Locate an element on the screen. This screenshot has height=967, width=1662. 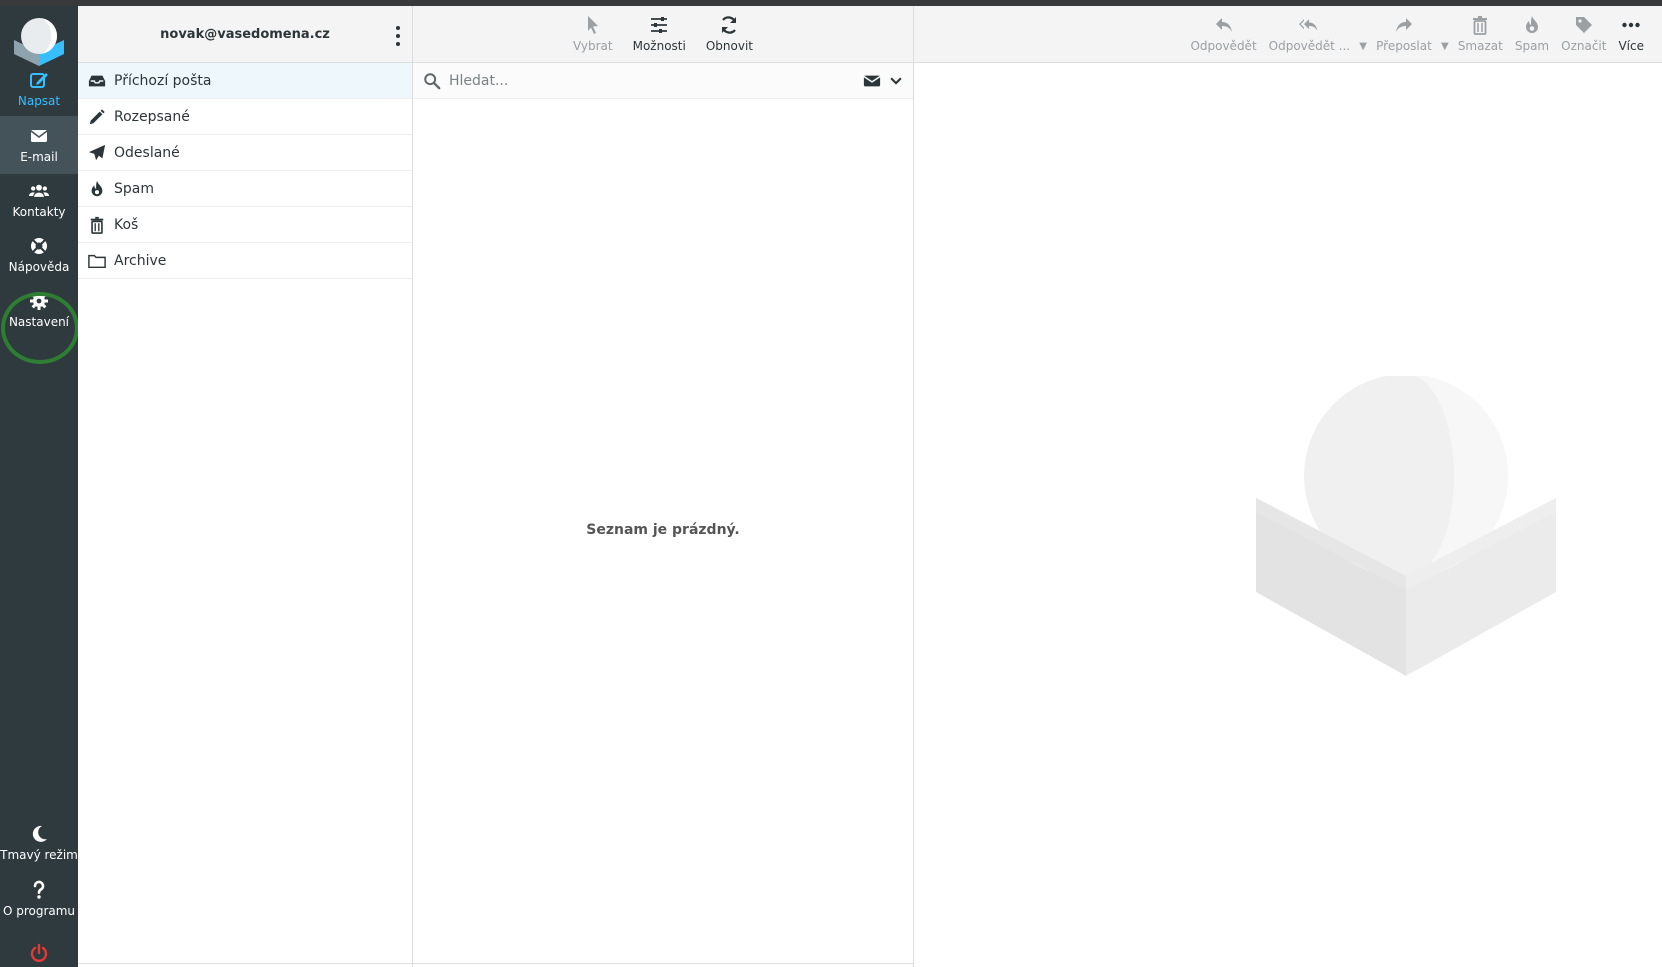
delete-button: Smazat is located at coordinates (1480, 34).